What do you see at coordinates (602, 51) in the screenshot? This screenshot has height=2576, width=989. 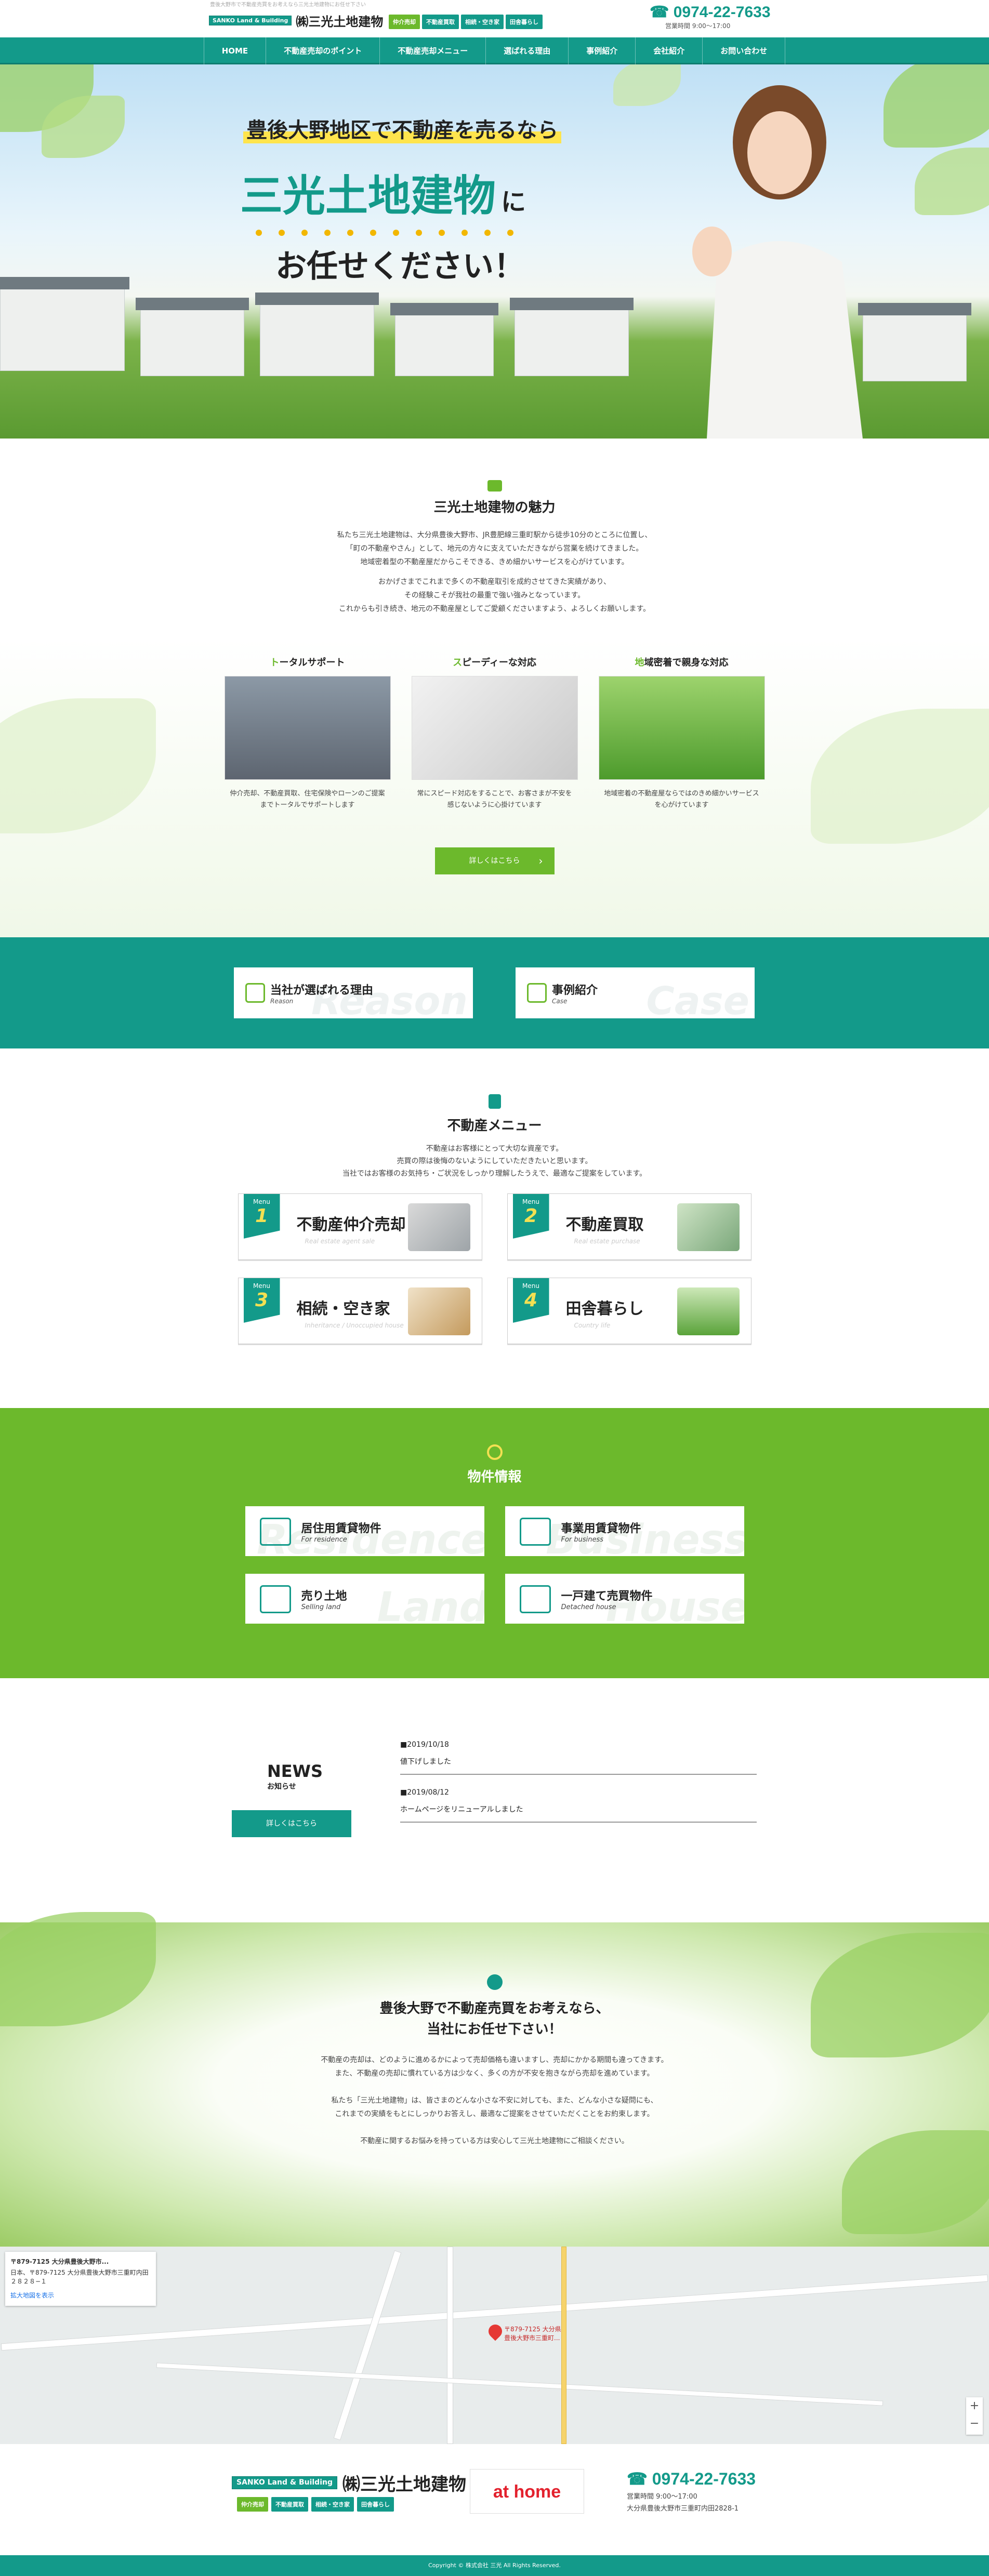 I see `nav-cases: 事例紹介` at bounding box center [602, 51].